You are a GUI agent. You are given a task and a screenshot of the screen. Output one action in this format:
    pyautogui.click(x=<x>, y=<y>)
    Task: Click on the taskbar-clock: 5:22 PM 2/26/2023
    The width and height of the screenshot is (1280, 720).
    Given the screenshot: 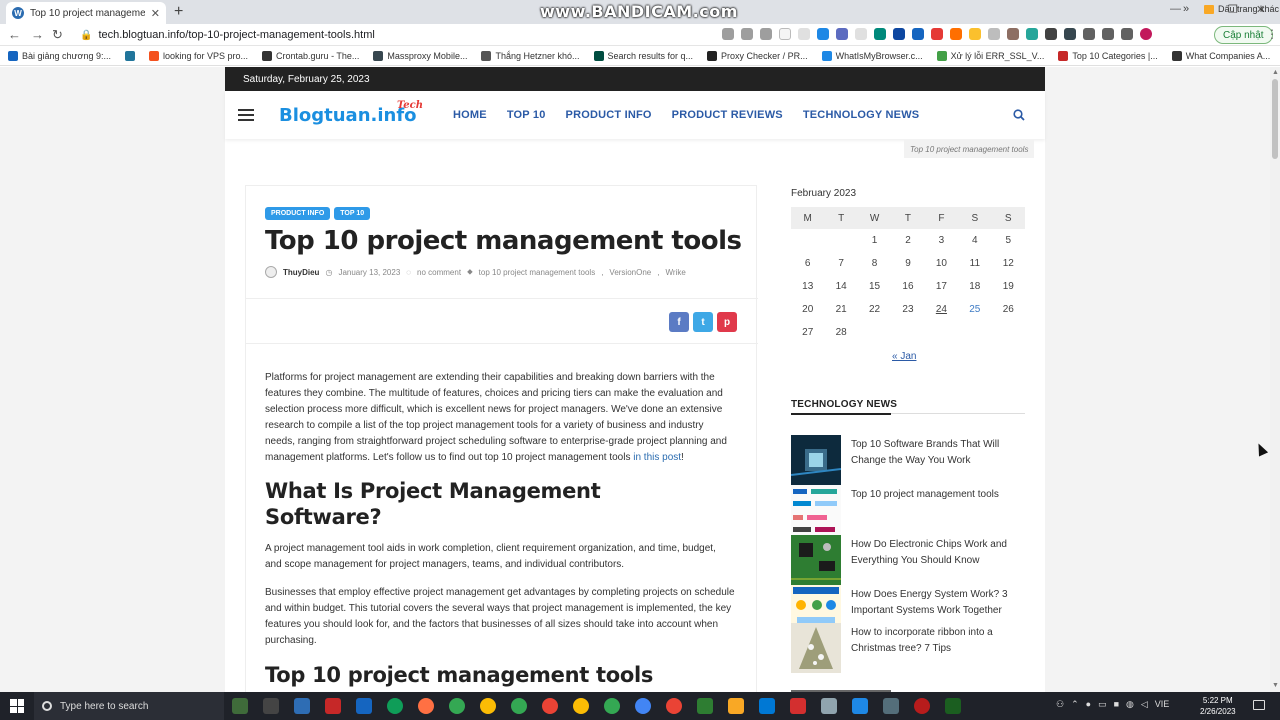 What is the action you would take?
    pyautogui.click(x=1218, y=706)
    